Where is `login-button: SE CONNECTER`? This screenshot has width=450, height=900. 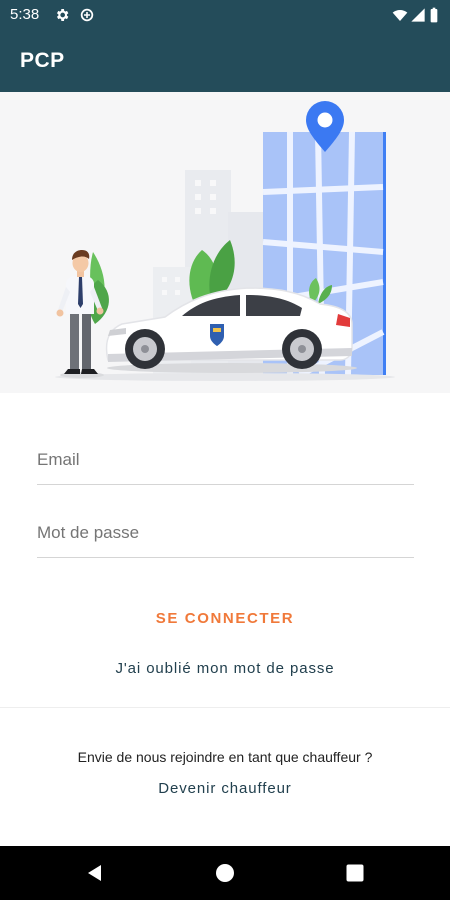 login-button: SE CONNECTER is located at coordinates (225, 618).